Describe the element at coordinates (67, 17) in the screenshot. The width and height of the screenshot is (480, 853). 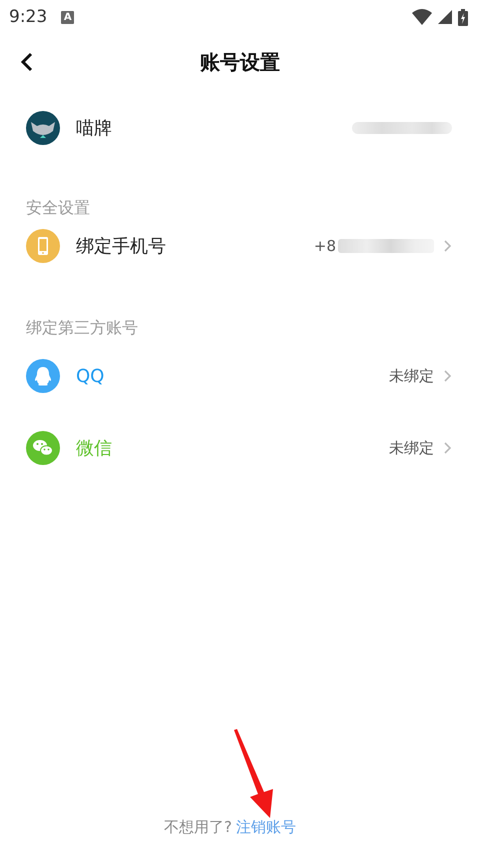
I see `notification-icon: A` at that location.